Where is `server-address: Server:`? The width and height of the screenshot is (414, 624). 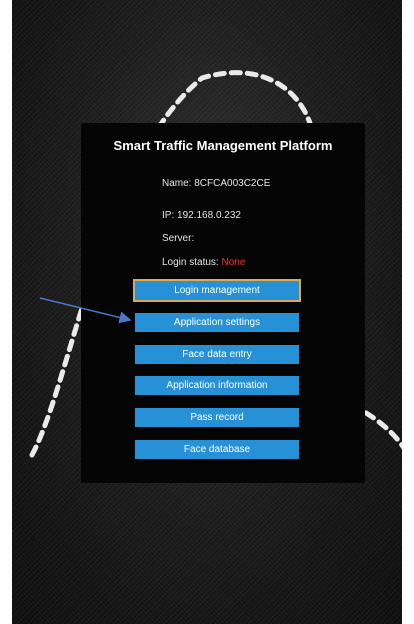
server-address: Server: is located at coordinates (178, 238).